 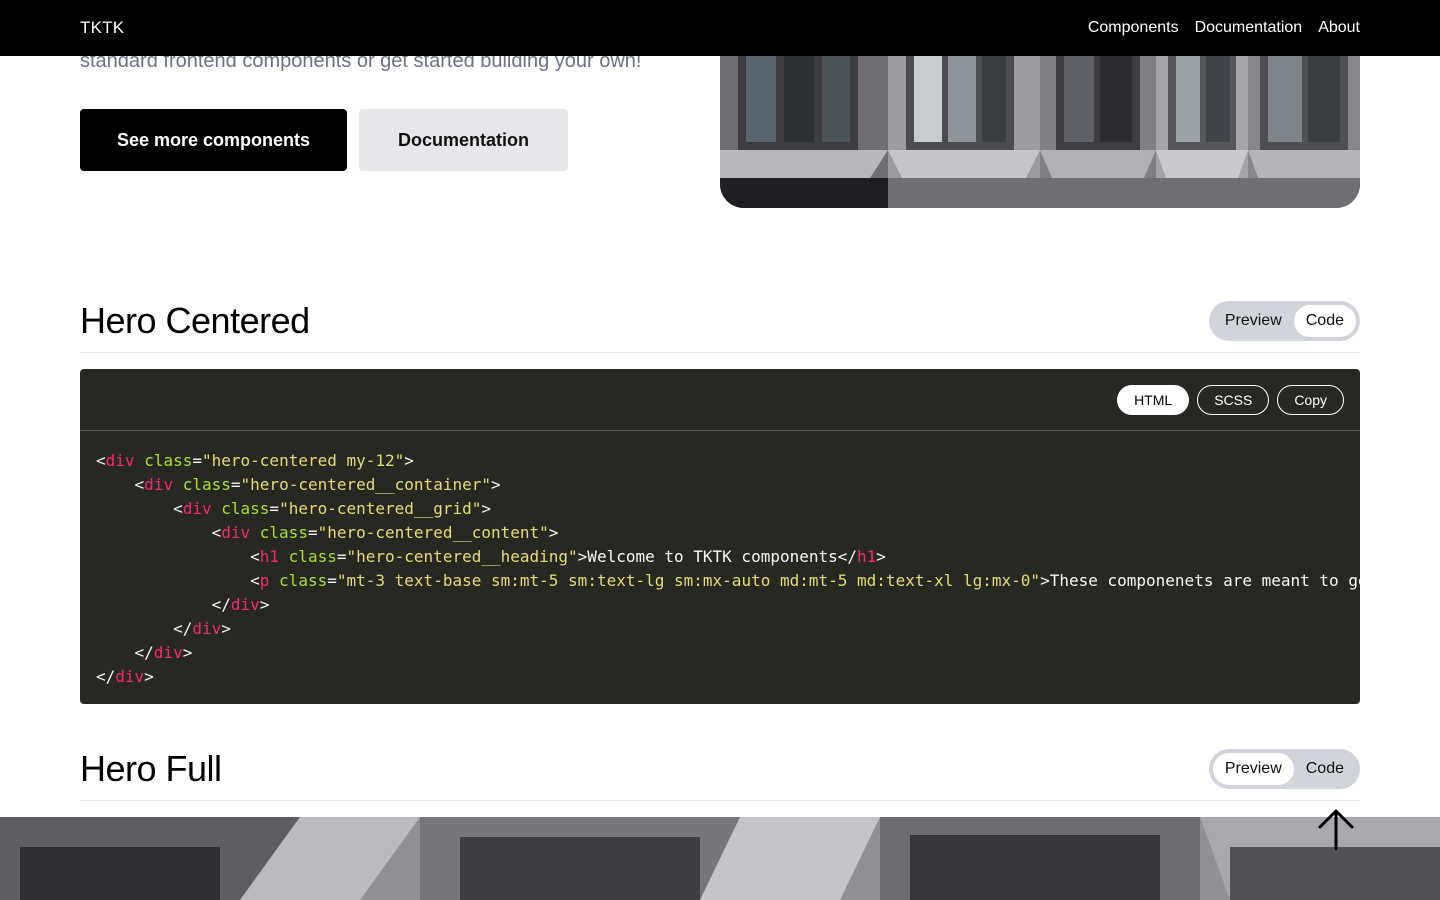 What do you see at coordinates (102, 28) in the screenshot?
I see `brand-logo: TKTK` at bounding box center [102, 28].